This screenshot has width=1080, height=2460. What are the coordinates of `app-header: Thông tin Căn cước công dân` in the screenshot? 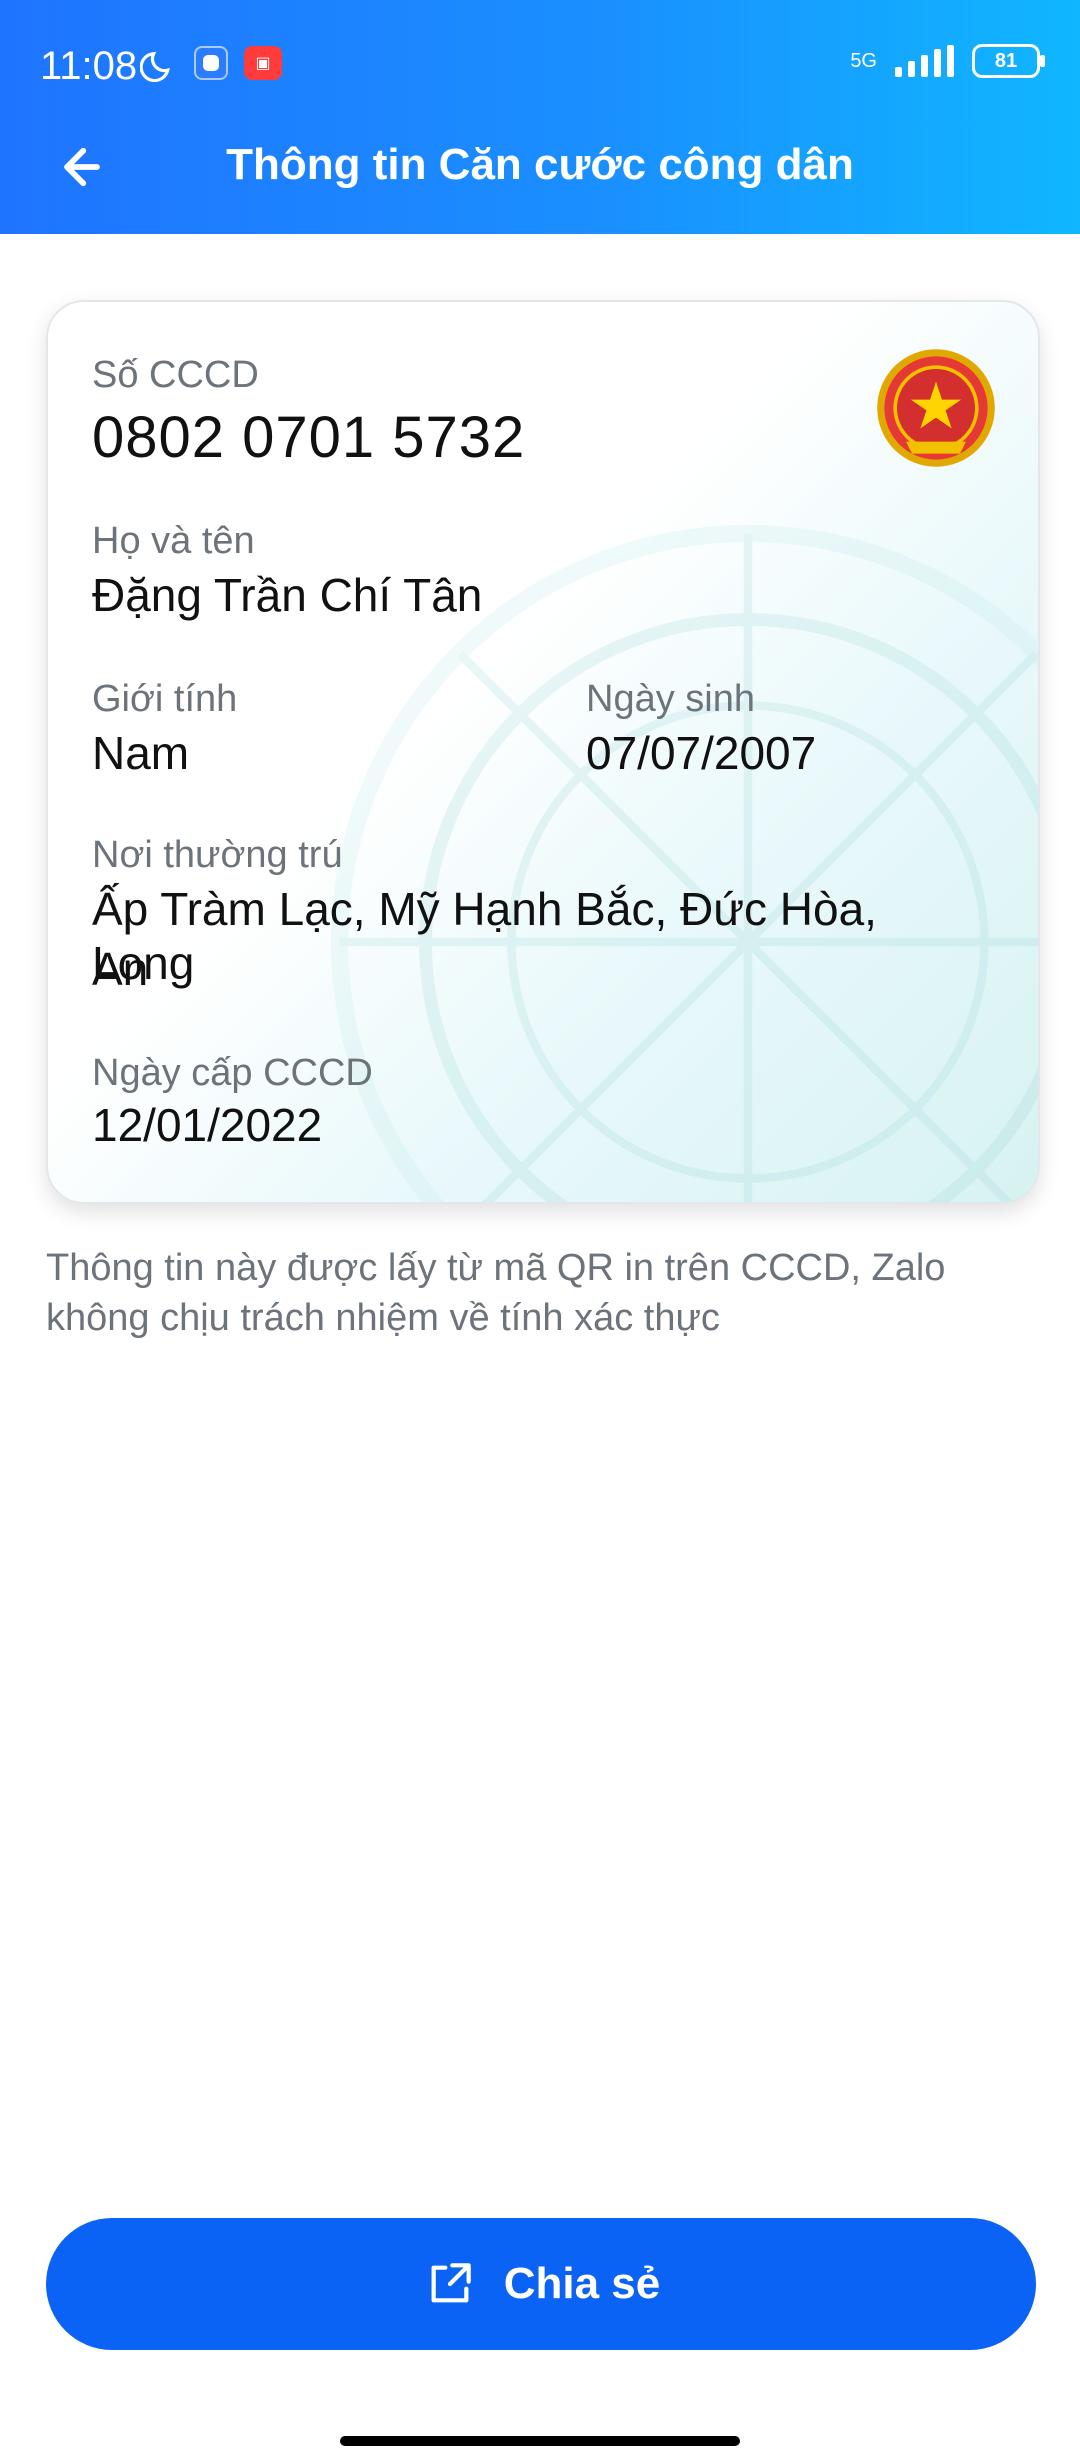 It's located at (540, 167).